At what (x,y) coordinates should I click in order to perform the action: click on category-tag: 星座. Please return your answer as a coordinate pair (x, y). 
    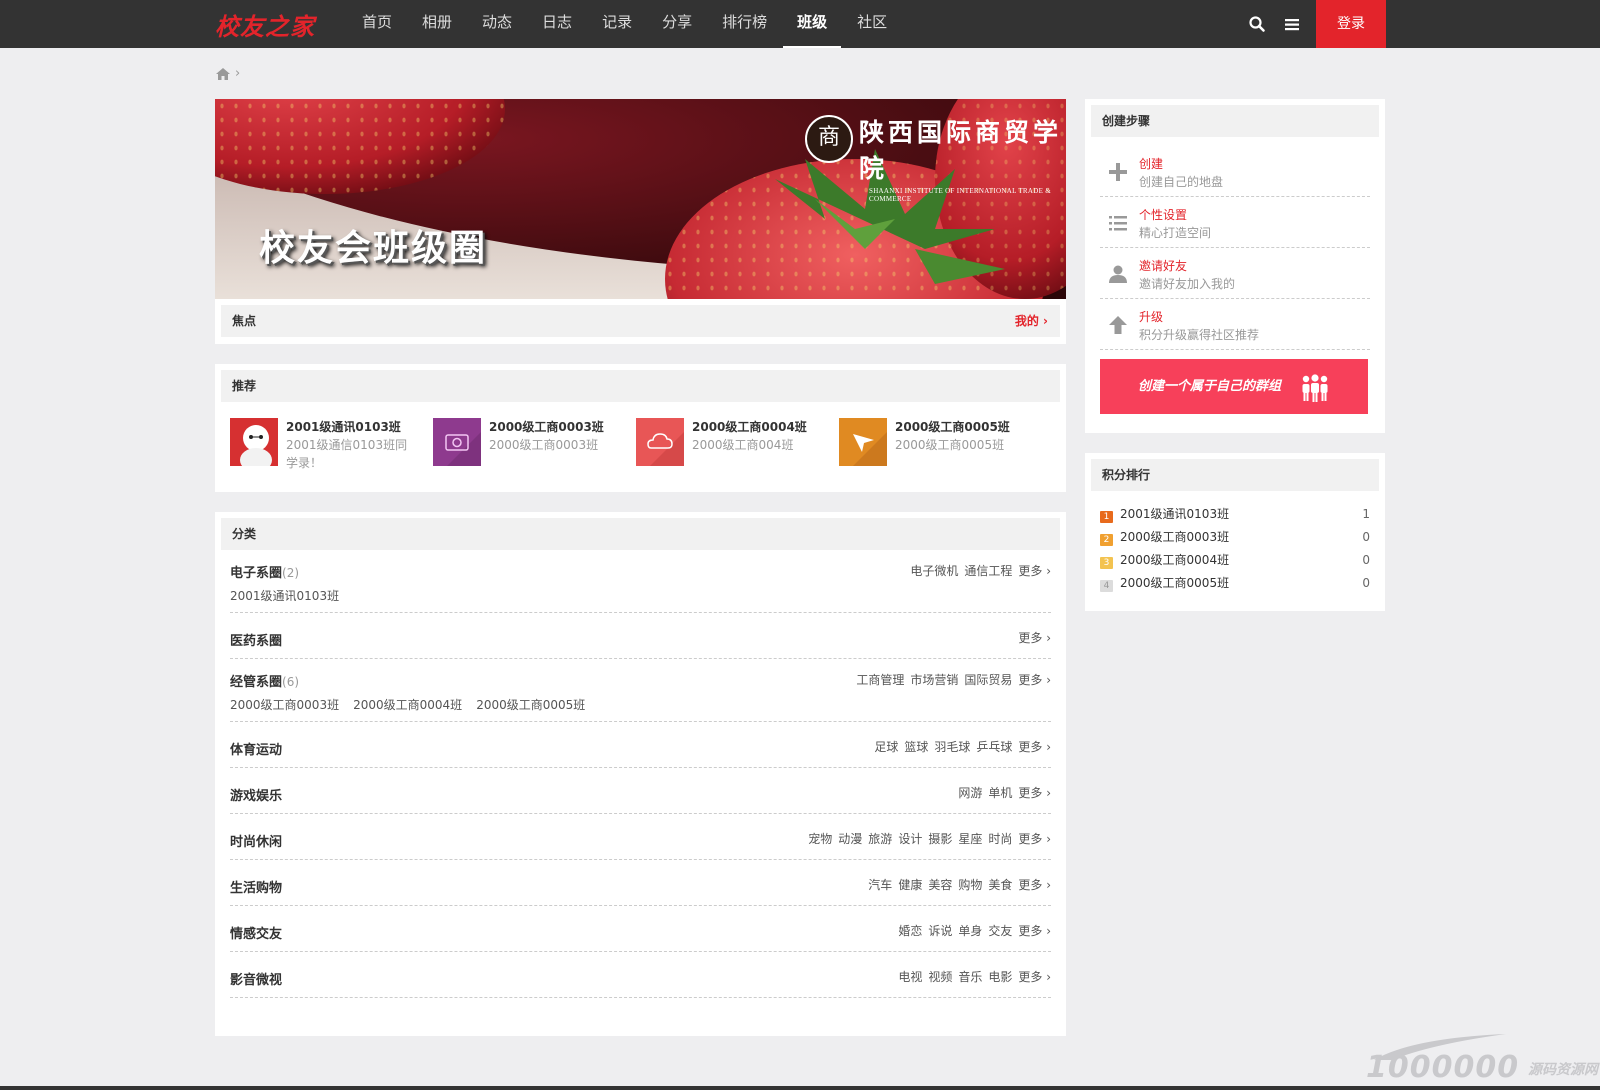
    Looking at the image, I should click on (970, 839).